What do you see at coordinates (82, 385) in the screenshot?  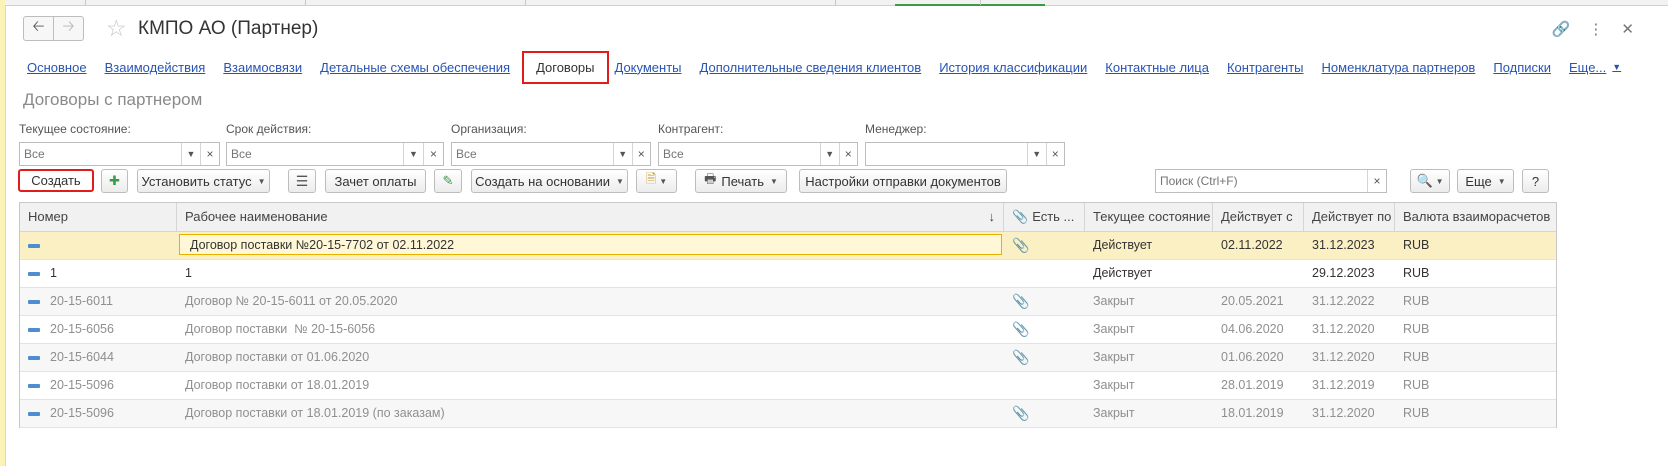 I see `cell-number-text: 20-15-5096` at bounding box center [82, 385].